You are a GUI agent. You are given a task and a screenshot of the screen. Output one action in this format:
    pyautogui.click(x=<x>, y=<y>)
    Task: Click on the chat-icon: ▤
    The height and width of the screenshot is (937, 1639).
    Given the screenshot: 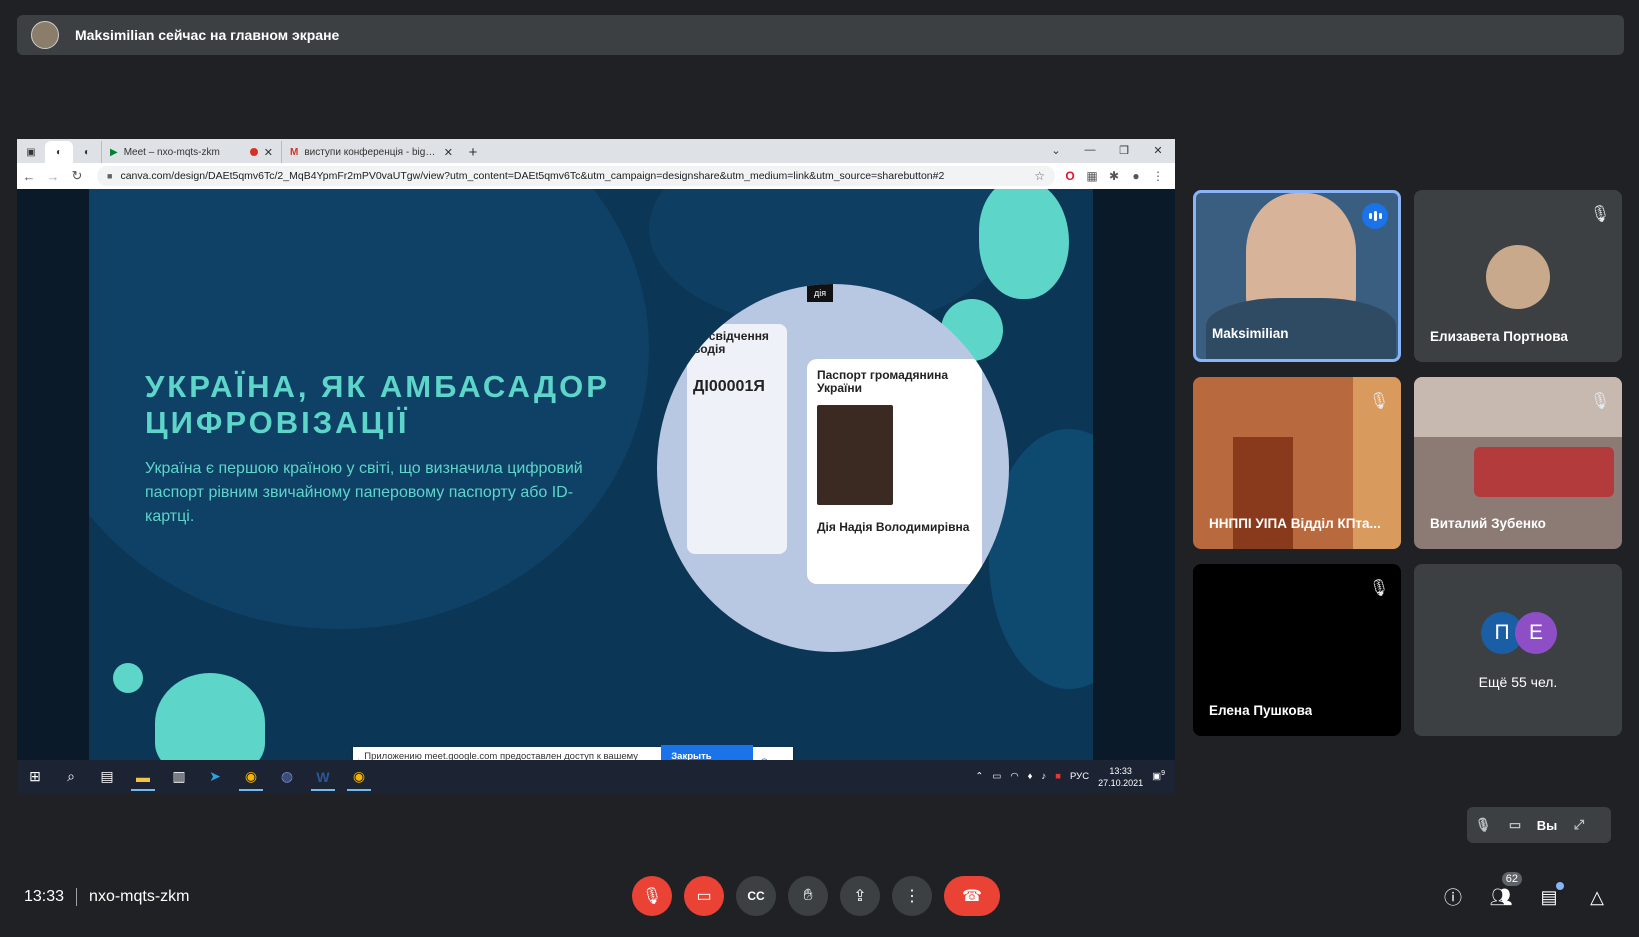 What is the action you would take?
    pyautogui.click(x=1549, y=896)
    